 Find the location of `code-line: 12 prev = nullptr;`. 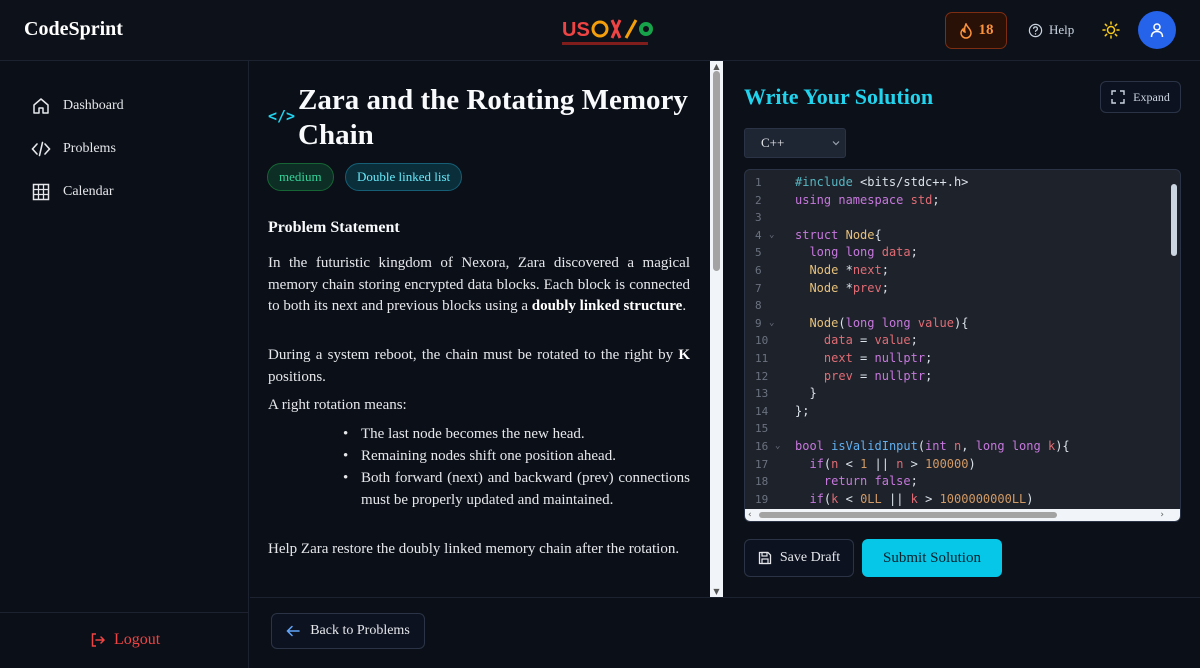

code-line: 12 prev = nullptr; is located at coordinates (955, 377).